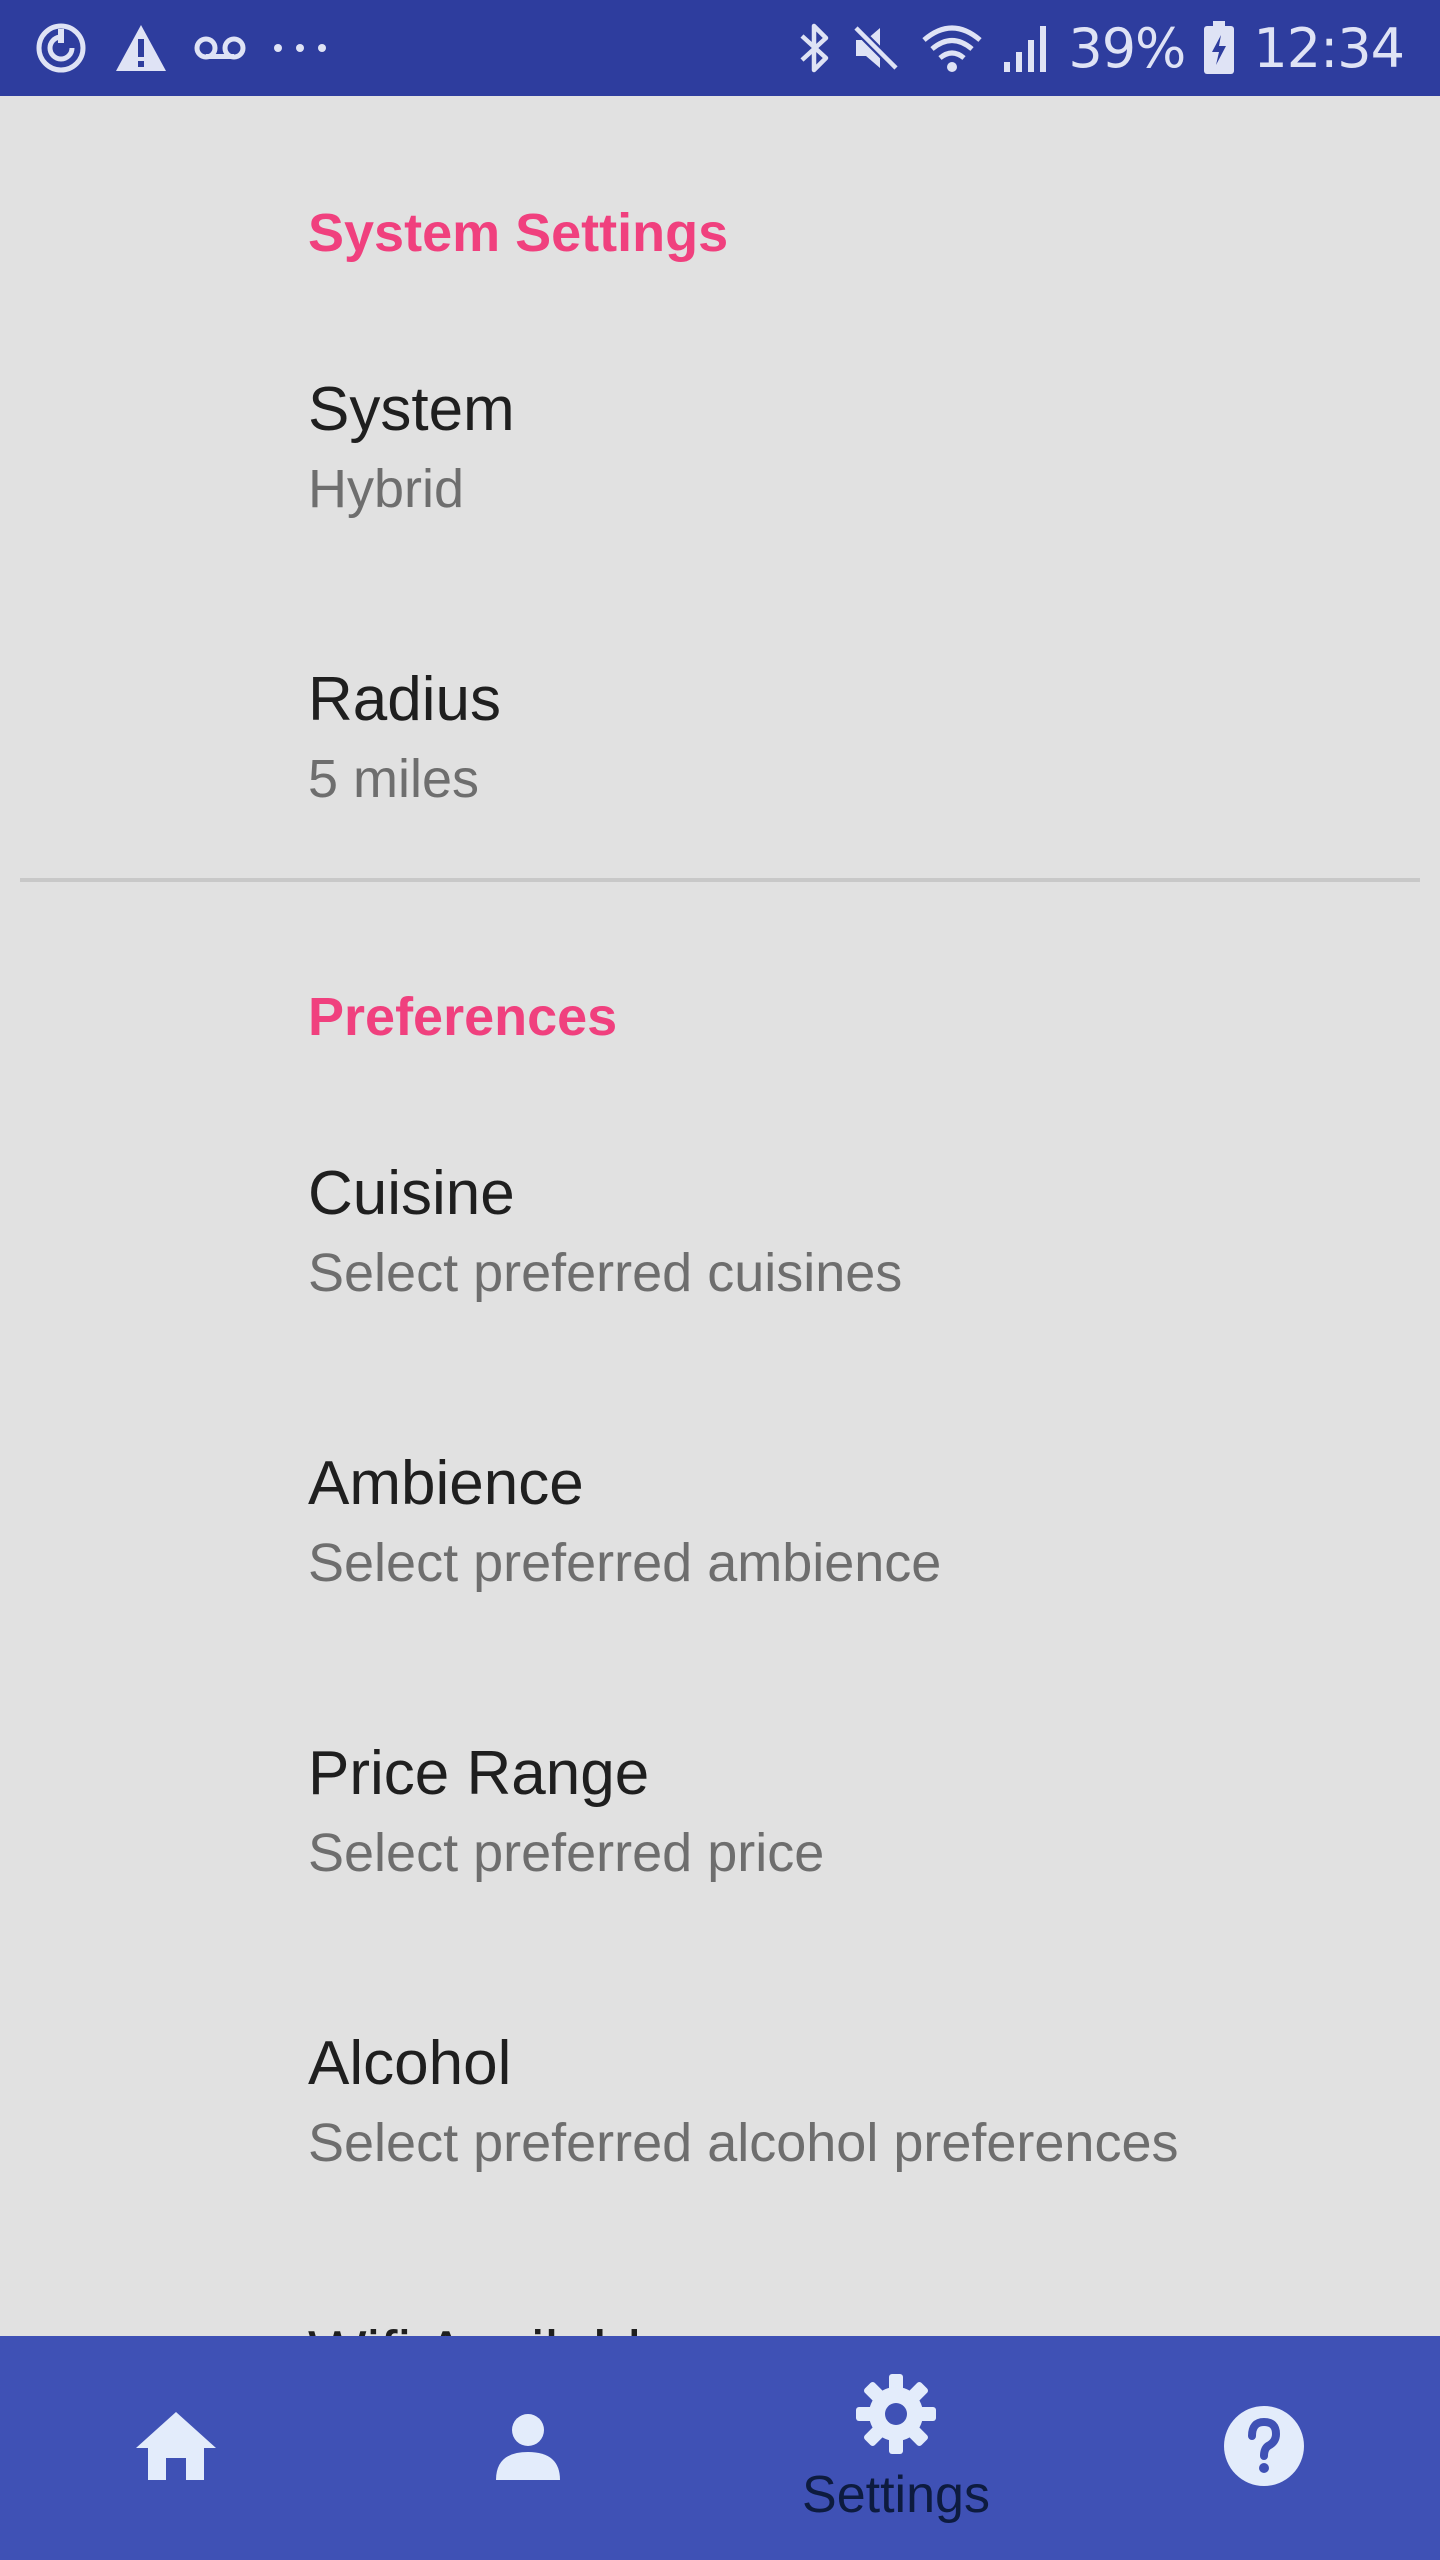 Image resolution: width=1440 pixels, height=2560 pixels. I want to click on help-icon, so click(1264, 2448).